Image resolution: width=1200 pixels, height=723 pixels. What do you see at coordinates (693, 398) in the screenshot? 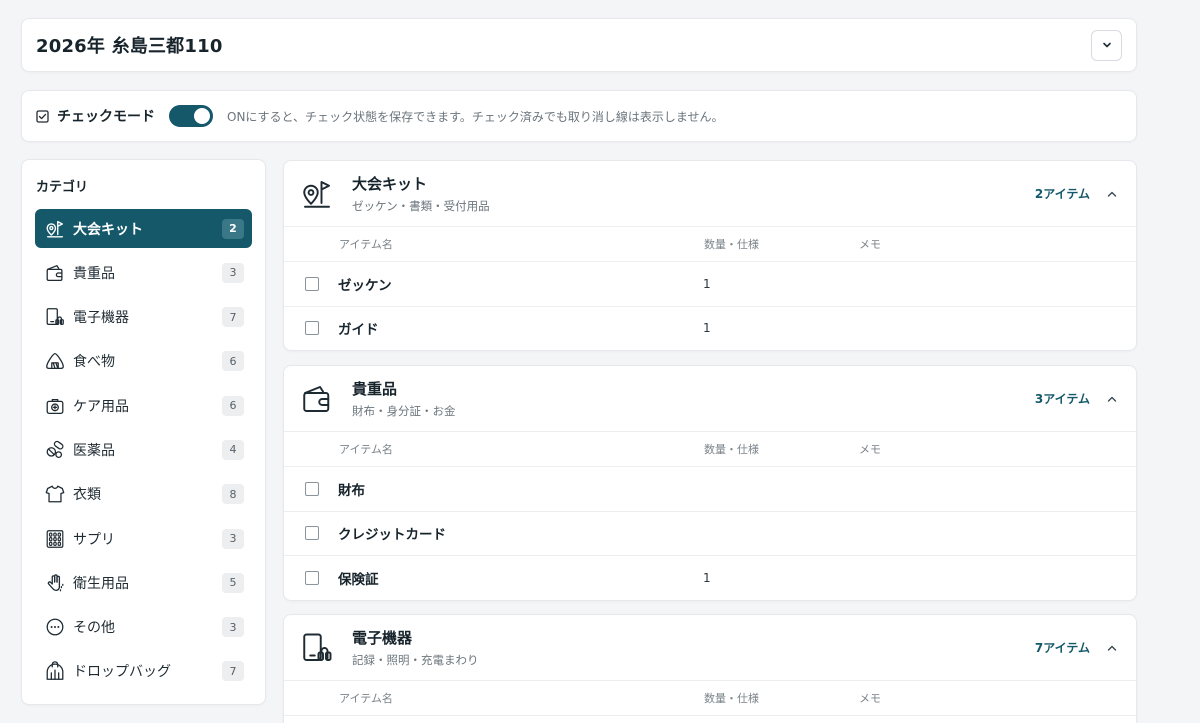
I see `section-titles: 貴重品 財布・身分証・お金` at bounding box center [693, 398].